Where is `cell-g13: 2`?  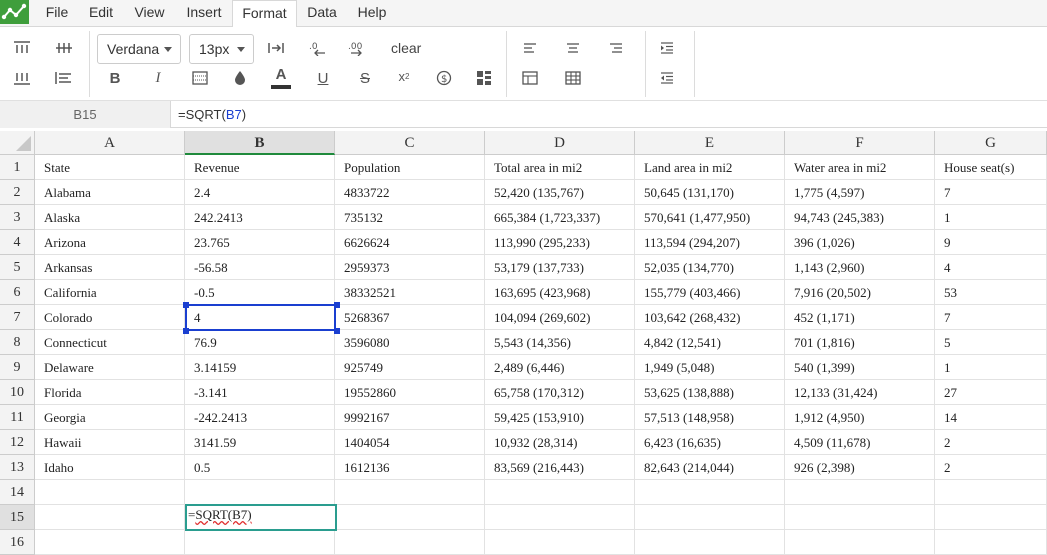
cell-g13: 2 is located at coordinates (991, 467).